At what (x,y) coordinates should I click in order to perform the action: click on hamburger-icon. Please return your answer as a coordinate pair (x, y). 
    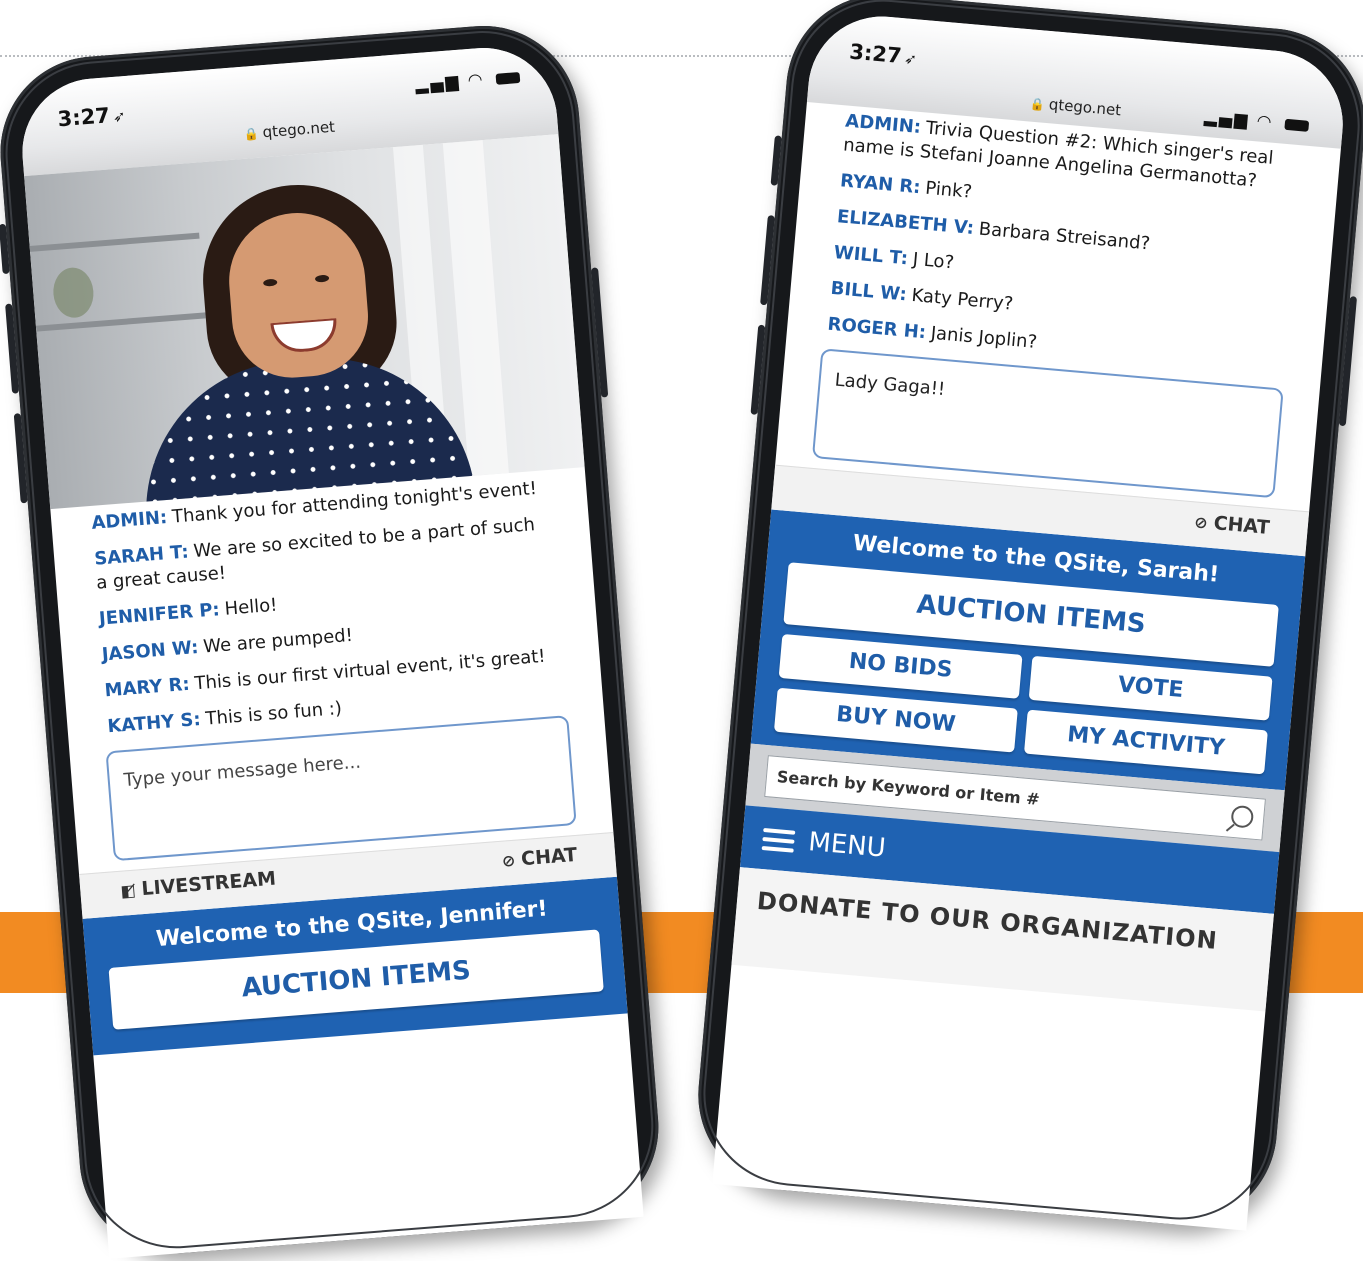
    Looking at the image, I should click on (778, 840).